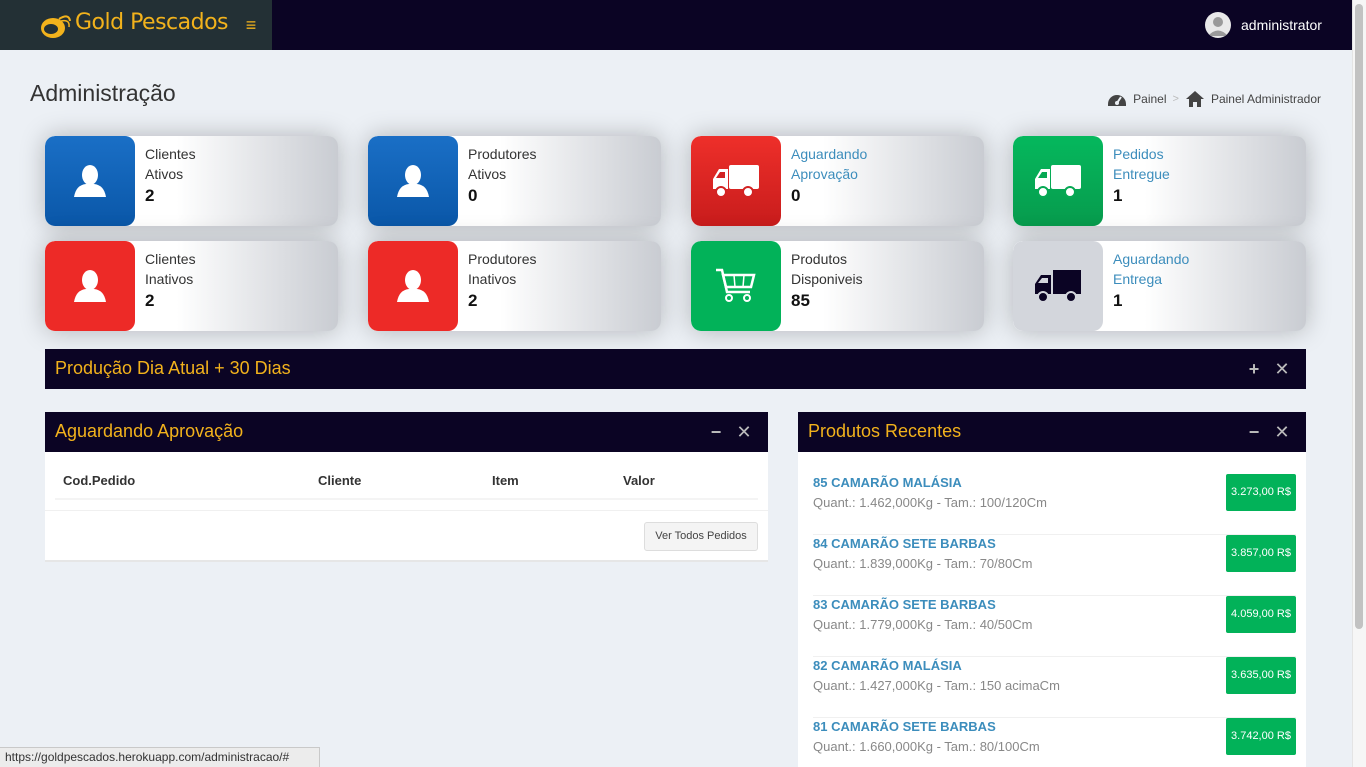  I want to click on info-box-pedidos-entregue: Pedidos Entregue 1, so click(1159, 181).